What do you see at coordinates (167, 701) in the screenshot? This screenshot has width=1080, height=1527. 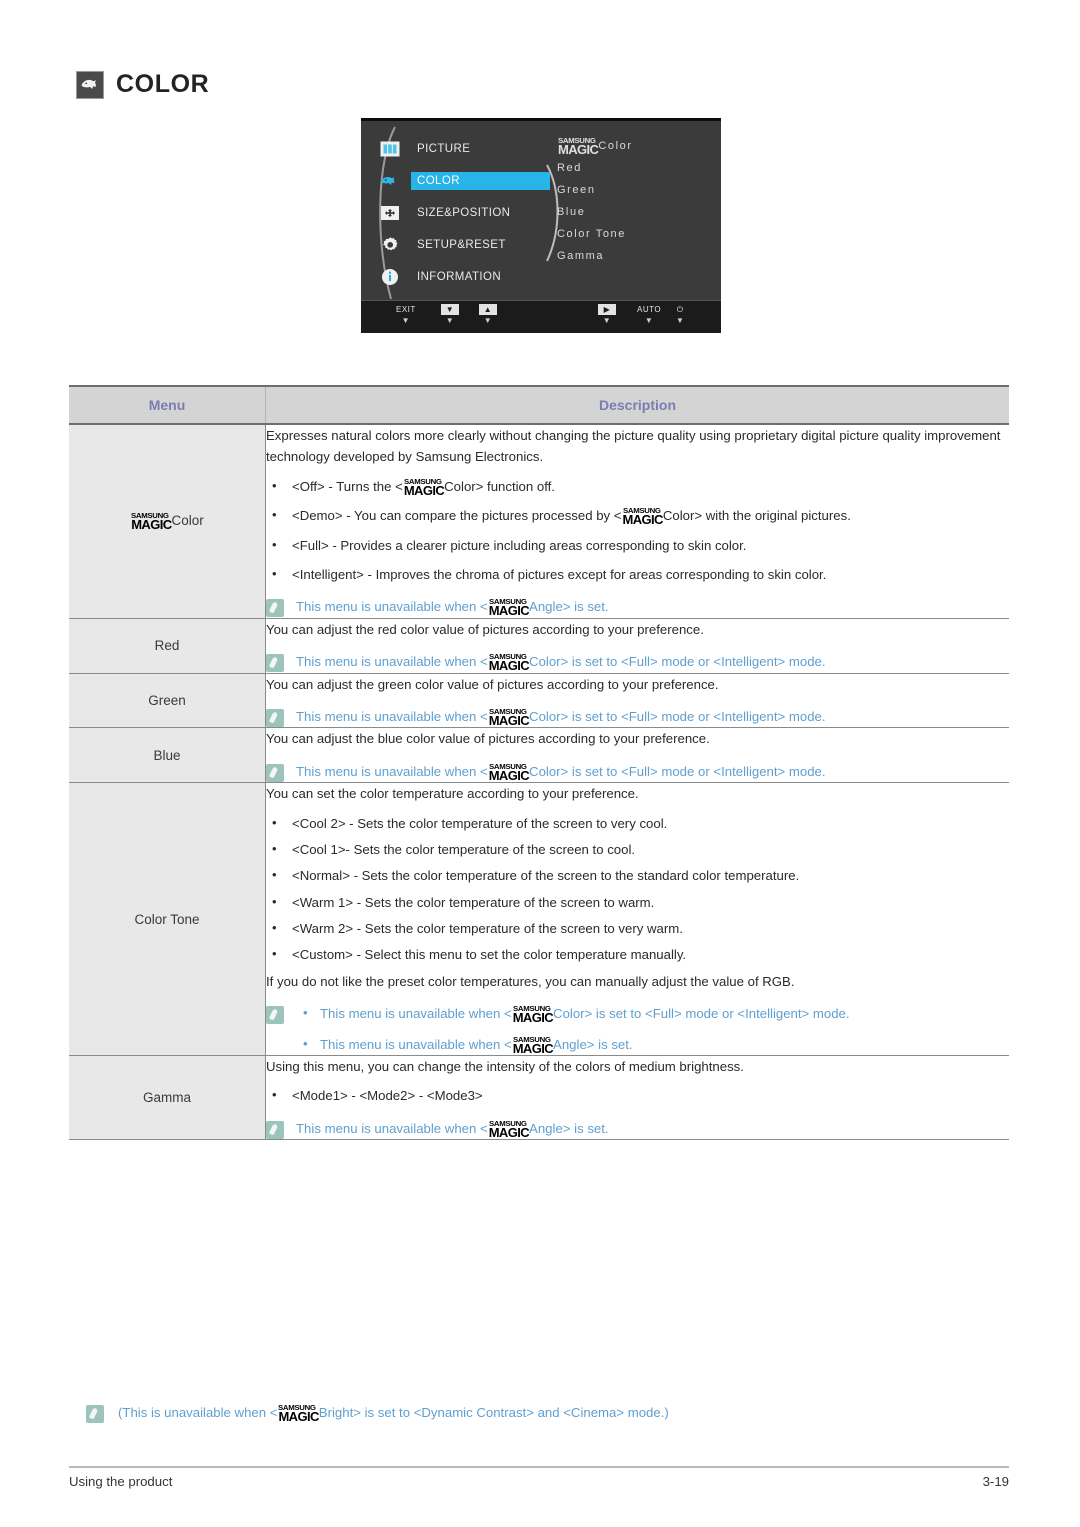 I see `menu-cell-green: Green` at bounding box center [167, 701].